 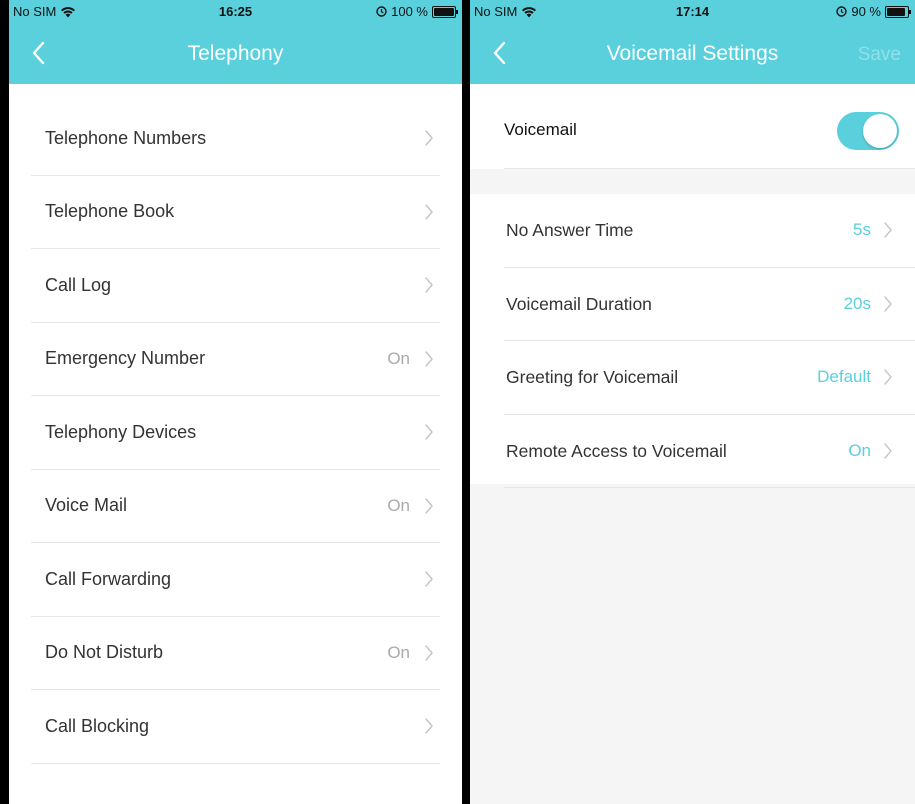 I want to click on nav-bar: Telephony, so click(x=235, y=53).